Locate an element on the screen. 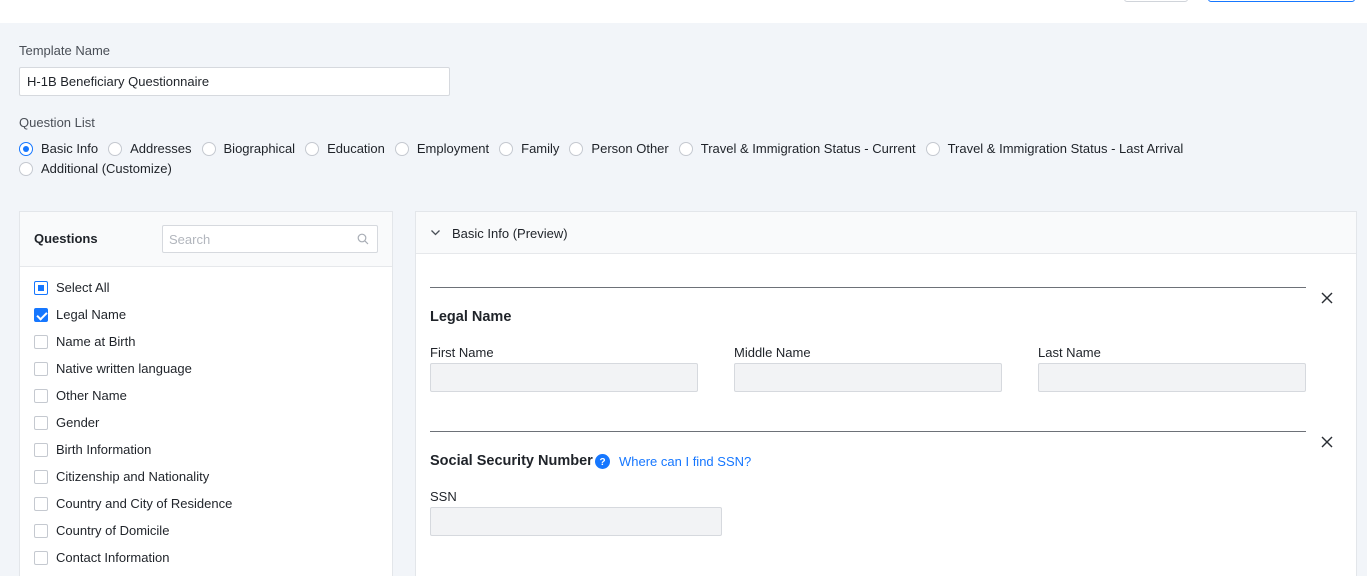 This screenshot has height=576, width=1367. preview-header: Basic Info (Preview) is located at coordinates (886, 233).